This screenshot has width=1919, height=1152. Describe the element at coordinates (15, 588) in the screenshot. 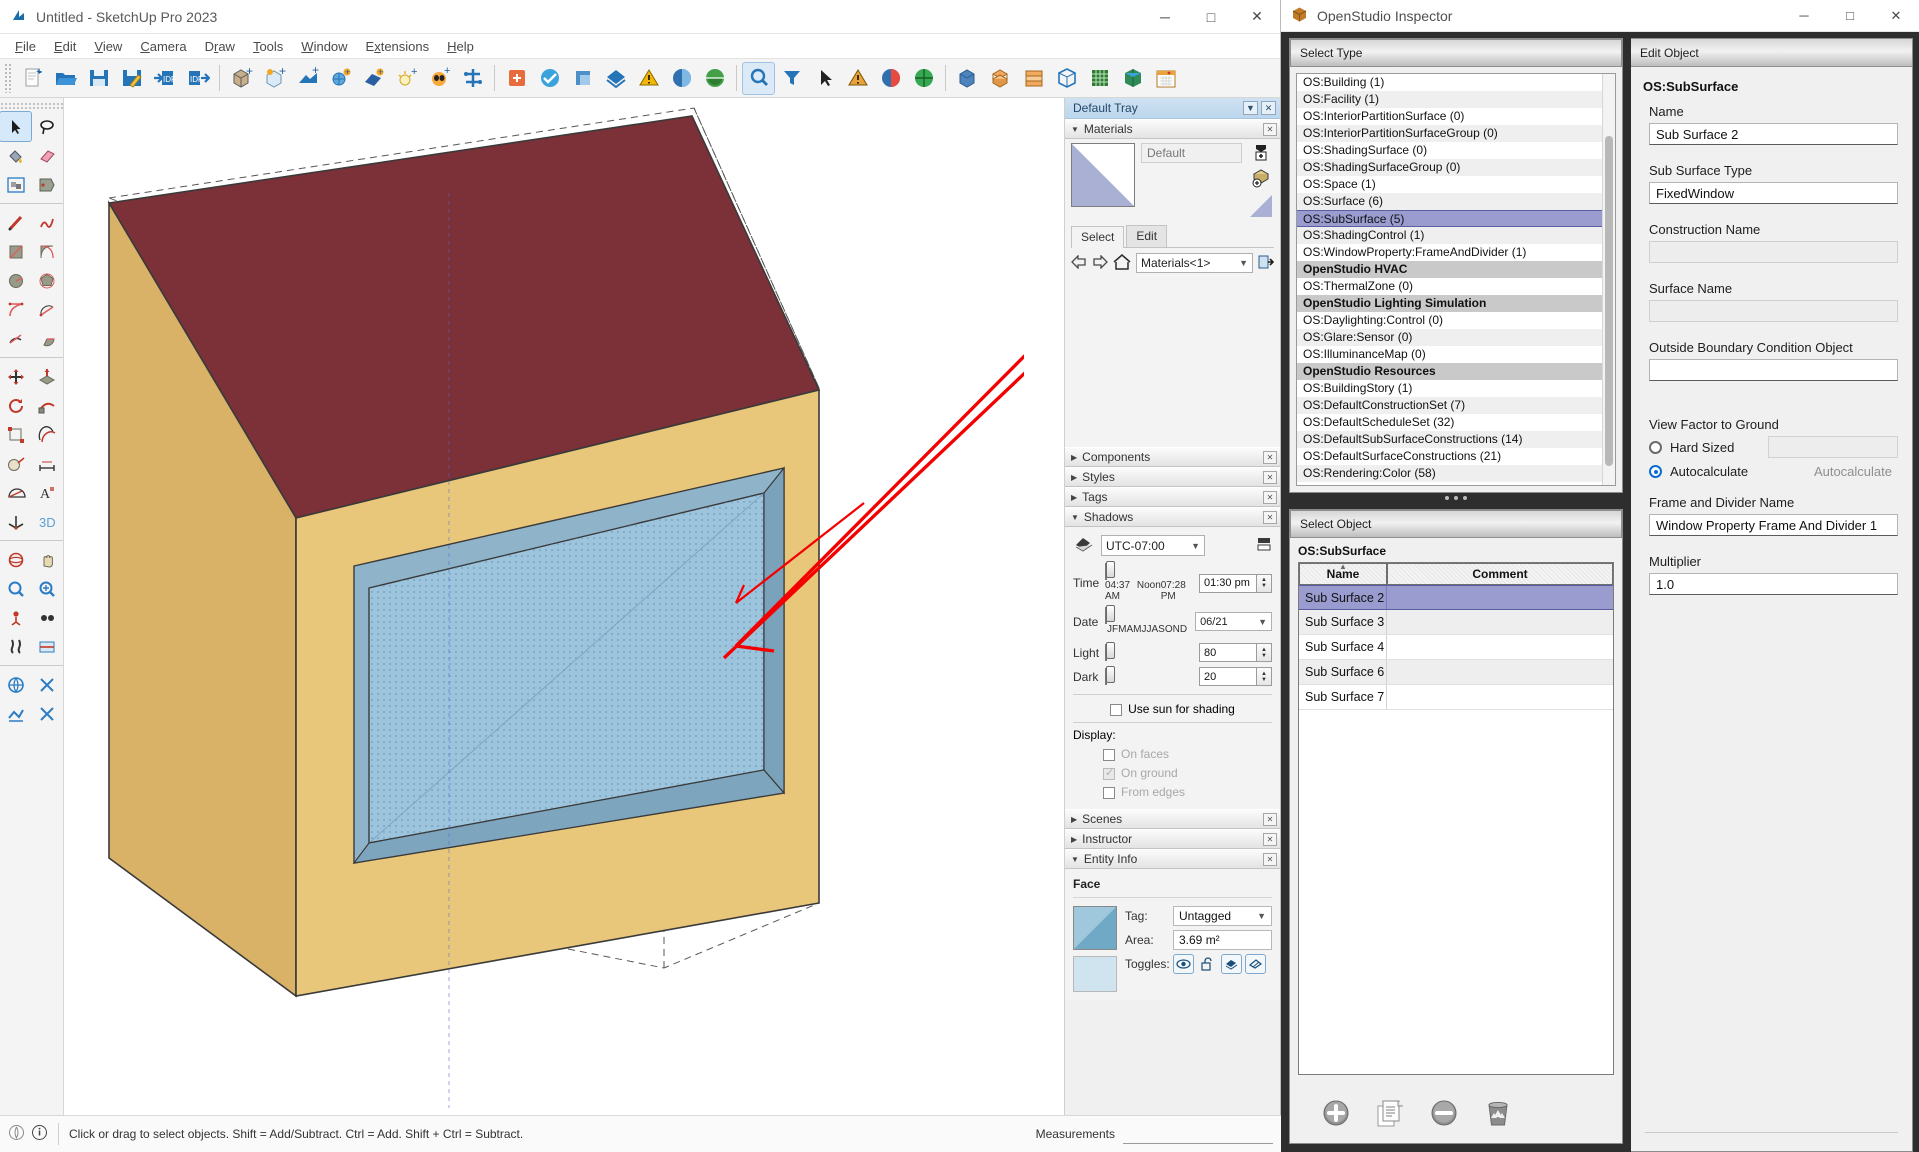

I see `zoom-tool` at that location.